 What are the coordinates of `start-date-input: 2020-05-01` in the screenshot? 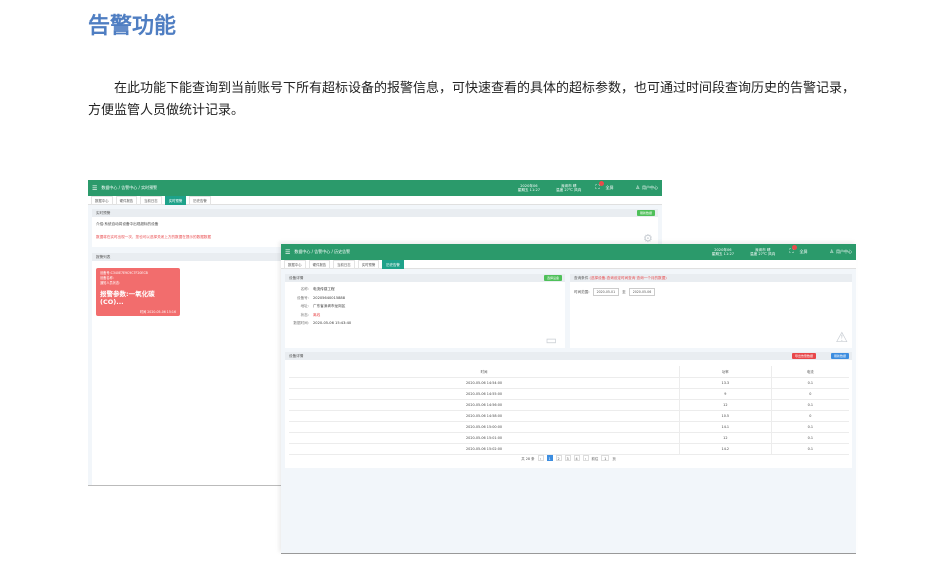 It's located at (606, 292).